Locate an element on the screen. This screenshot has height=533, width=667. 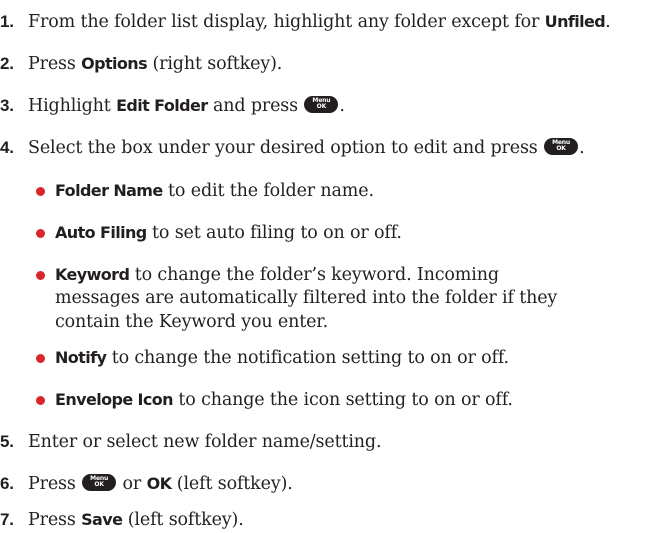
bullet-text: to change the icon setting to on or off. is located at coordinates (342, 400).